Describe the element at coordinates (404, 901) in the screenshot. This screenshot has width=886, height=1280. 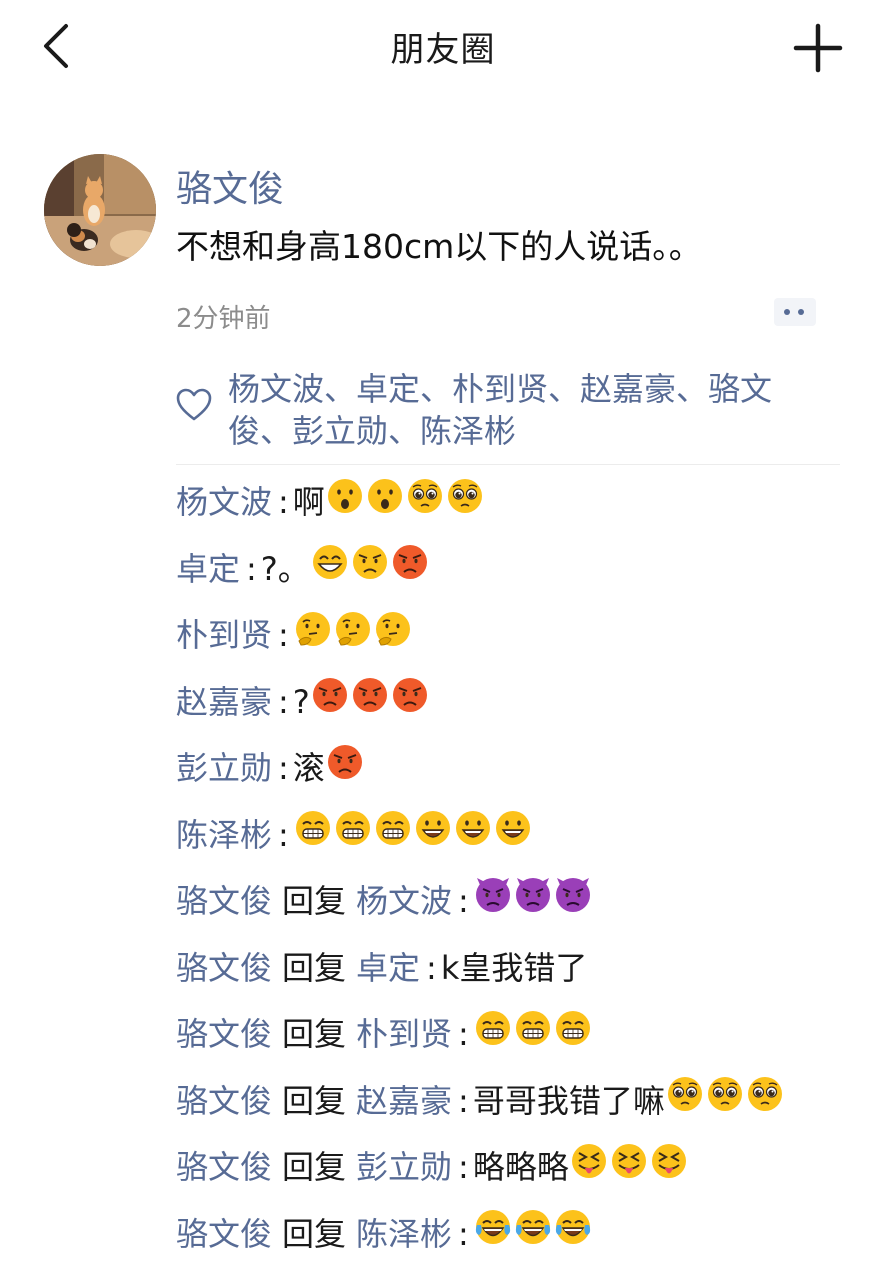
I see `reply-target: 杨文波` at that location.